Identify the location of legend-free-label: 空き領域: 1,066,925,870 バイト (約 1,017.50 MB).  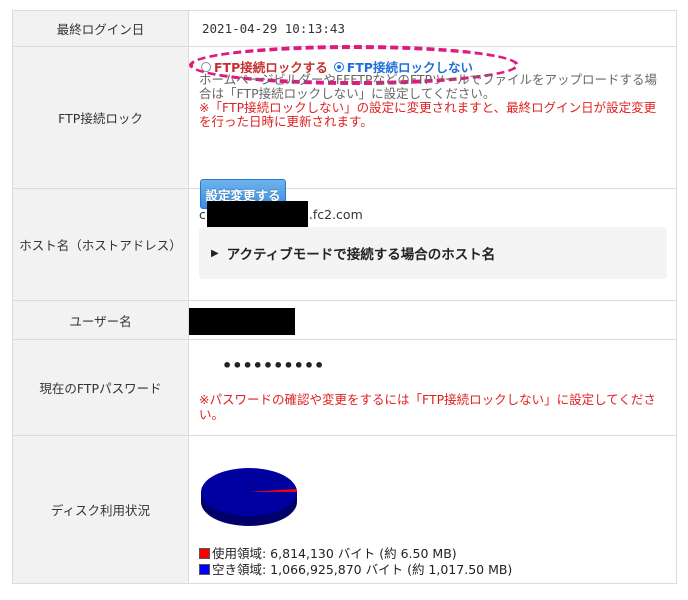
(362, 569).